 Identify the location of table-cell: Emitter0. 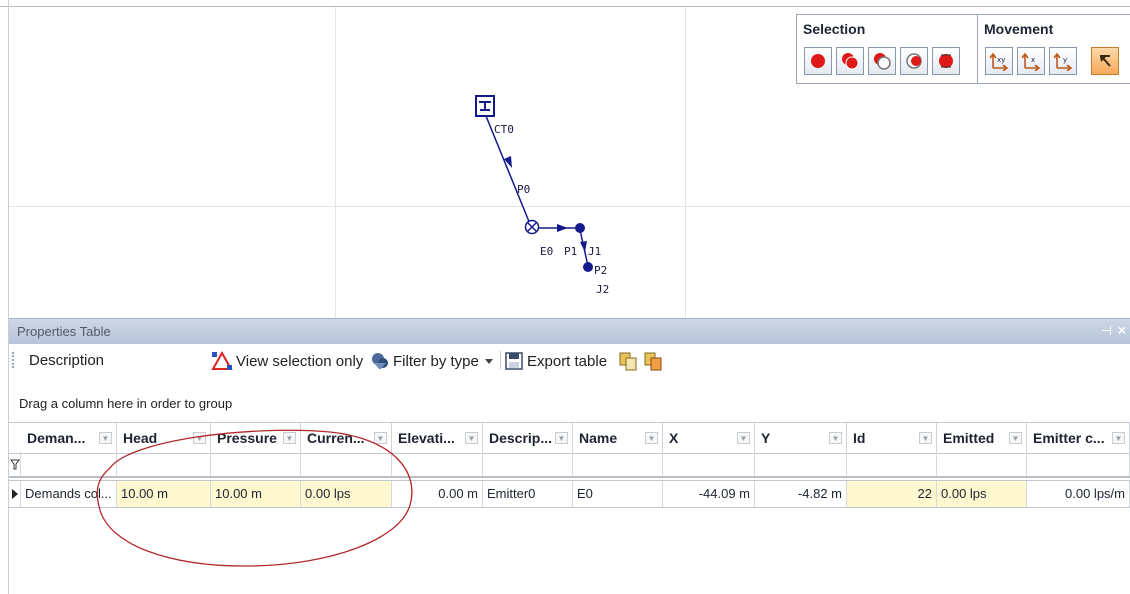
(528, 494).